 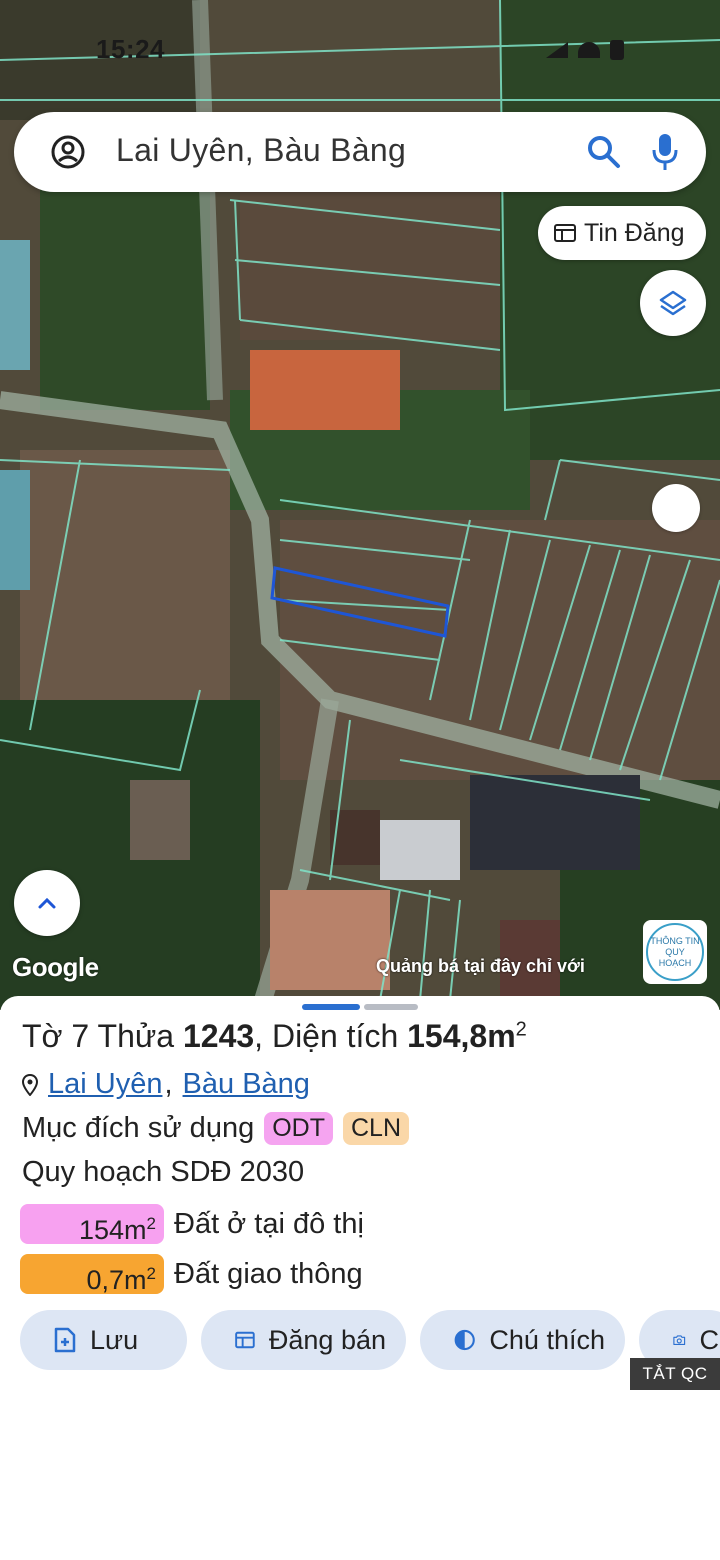 I want to click on layers-icon, so click(x=673, y=303).